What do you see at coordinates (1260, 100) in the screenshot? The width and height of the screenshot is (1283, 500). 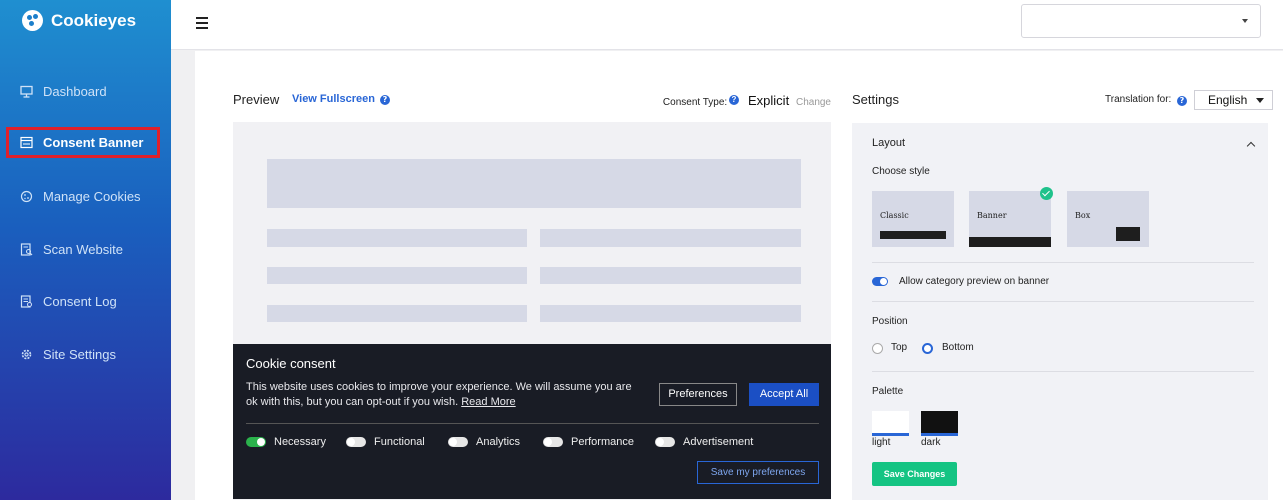 I see `caret-down-icon` at bounding box center [1260, 100].